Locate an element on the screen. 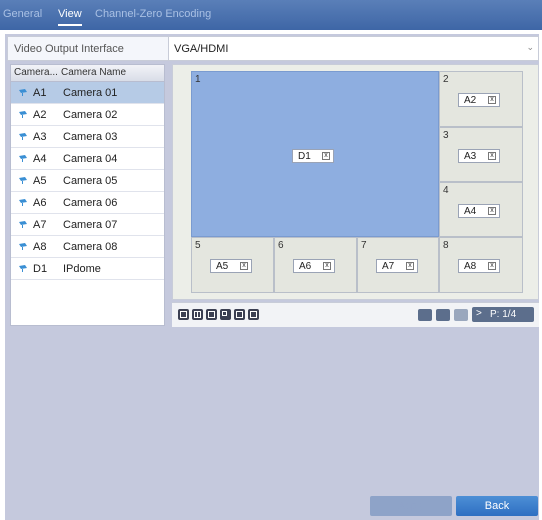 Image resolution: width=542 pixels, height=520 pixels. window-2: 2 A2 x is located at coordinates (481, 99).